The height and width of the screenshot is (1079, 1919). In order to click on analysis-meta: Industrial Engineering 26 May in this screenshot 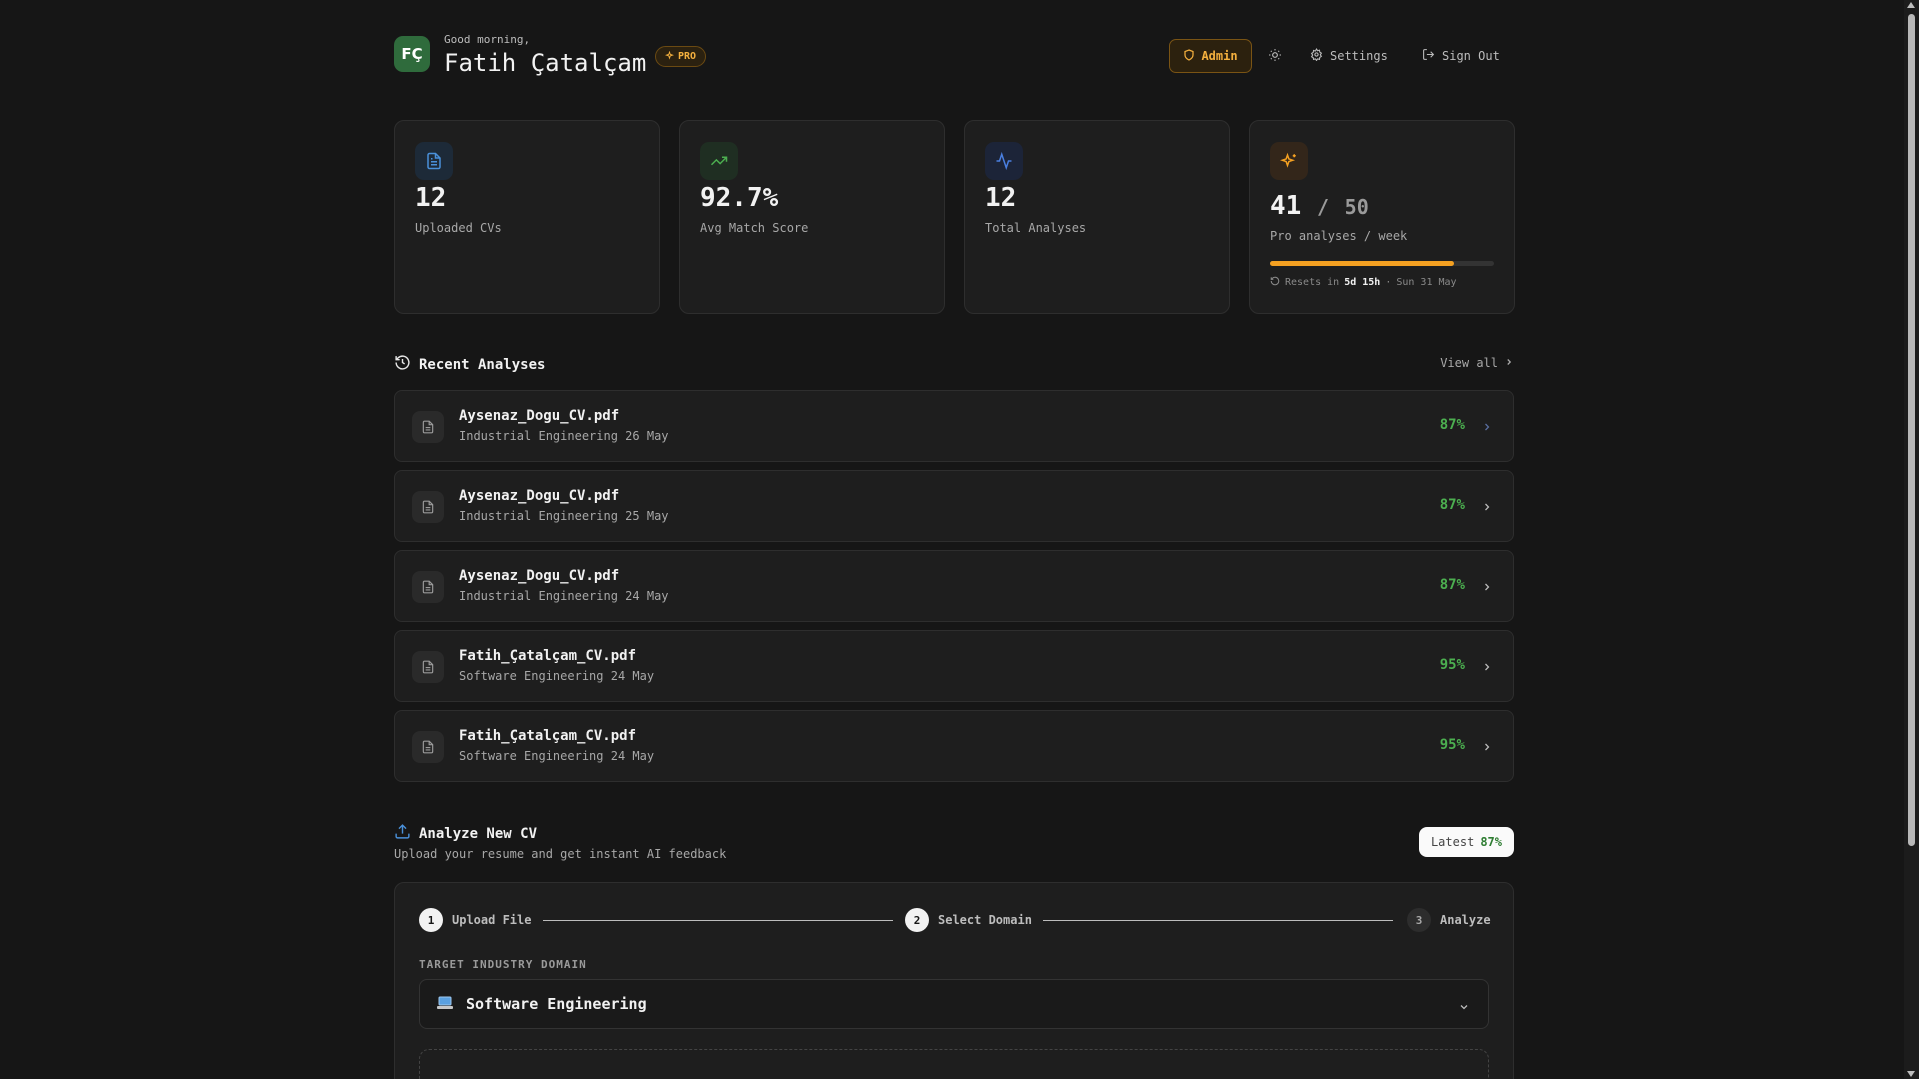, I will do `click(564, 436)`.